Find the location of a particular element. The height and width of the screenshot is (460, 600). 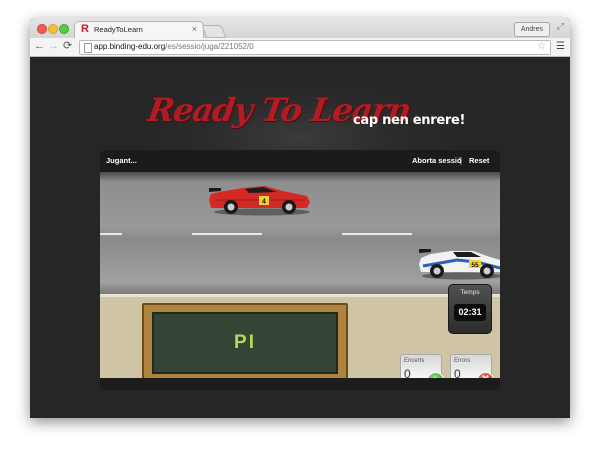

tab-strip: R ReadyToLearn × Andres ⤢ is located at coordinates (300, 28).